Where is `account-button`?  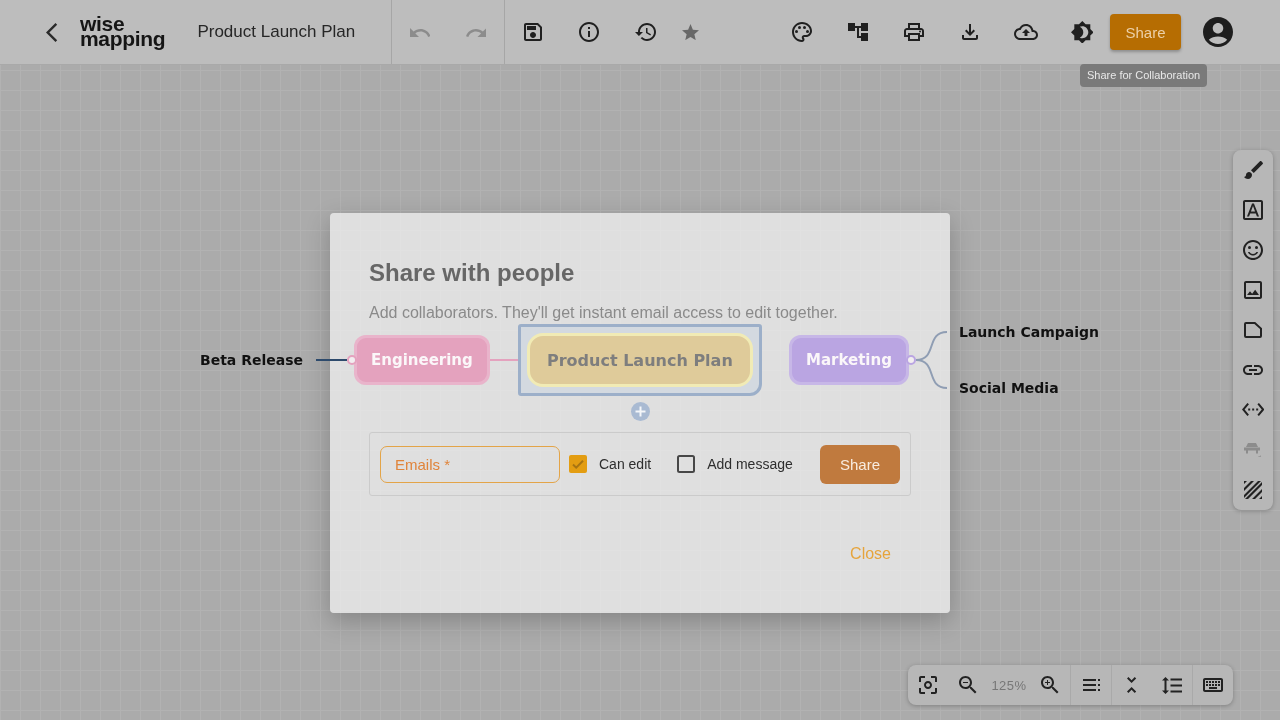 account-button is located at coordinates (1218, 32).